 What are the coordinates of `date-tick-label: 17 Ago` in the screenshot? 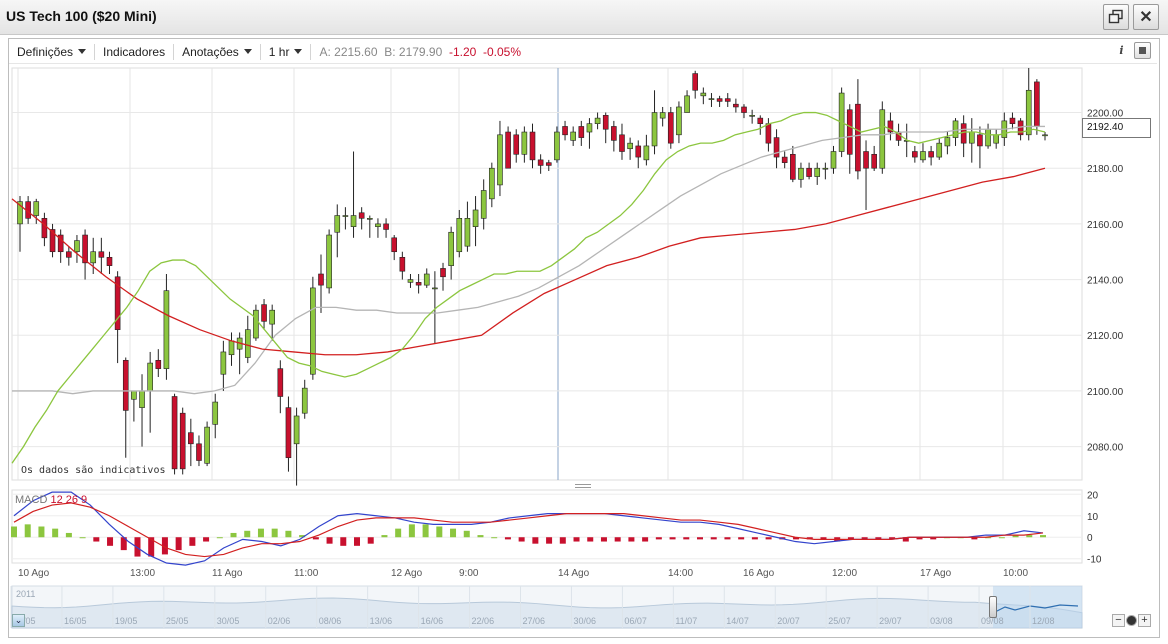 It's located at (936, 573).